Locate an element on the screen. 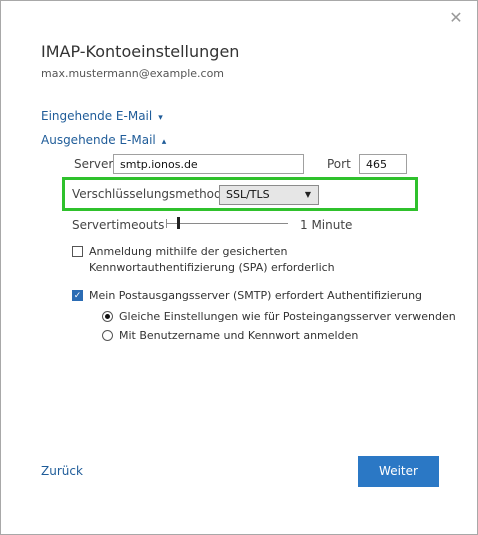 This screenshot has height=535, width=478. auth-option-credentials-label: Mit Benutzername und Kennwort anmelden is located at coordinates (239, 335).